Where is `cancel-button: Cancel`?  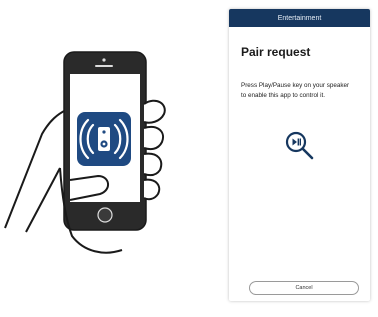 cancel-button: Cancel is located at coordinates (304, 288).